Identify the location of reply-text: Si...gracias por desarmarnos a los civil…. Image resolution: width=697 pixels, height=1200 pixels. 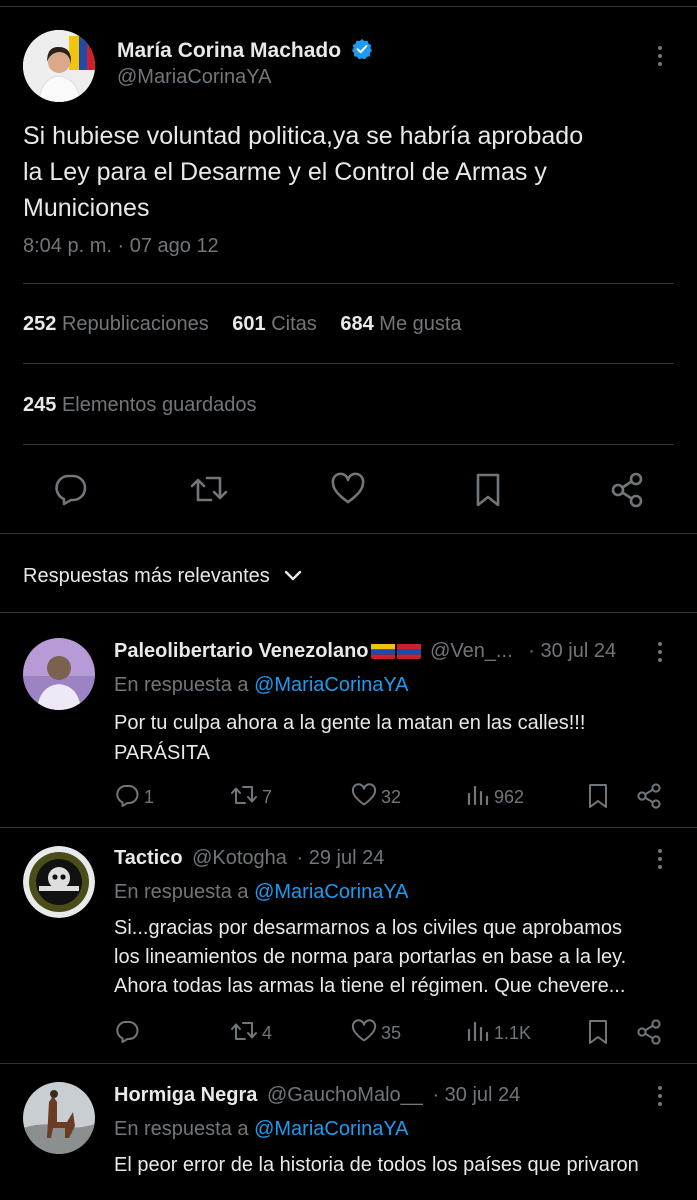
(370, 957).